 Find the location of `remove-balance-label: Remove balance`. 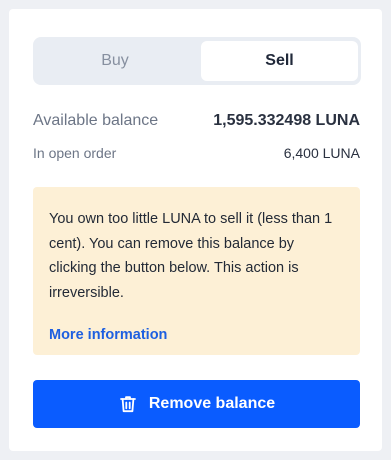

remove-balance-label: Remove balance is located at coordinates (212, 403).